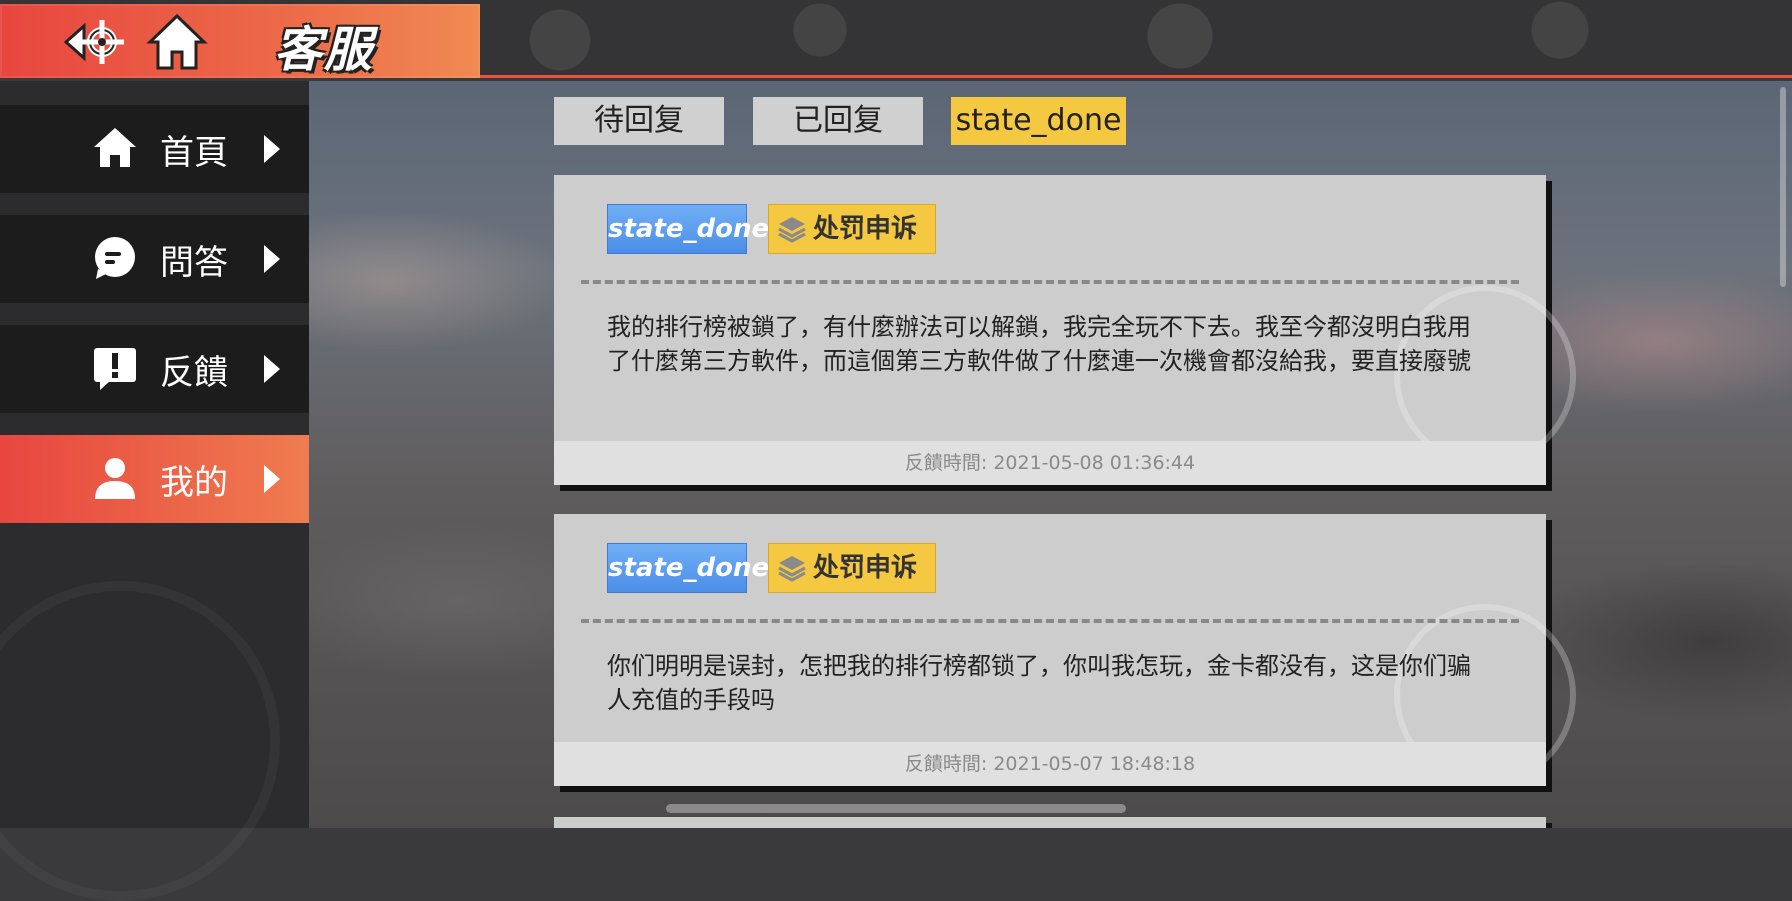  Describe the element at coordinates (896, 808) in the screenshot. I see `horizontal-scrollbar` at that location.